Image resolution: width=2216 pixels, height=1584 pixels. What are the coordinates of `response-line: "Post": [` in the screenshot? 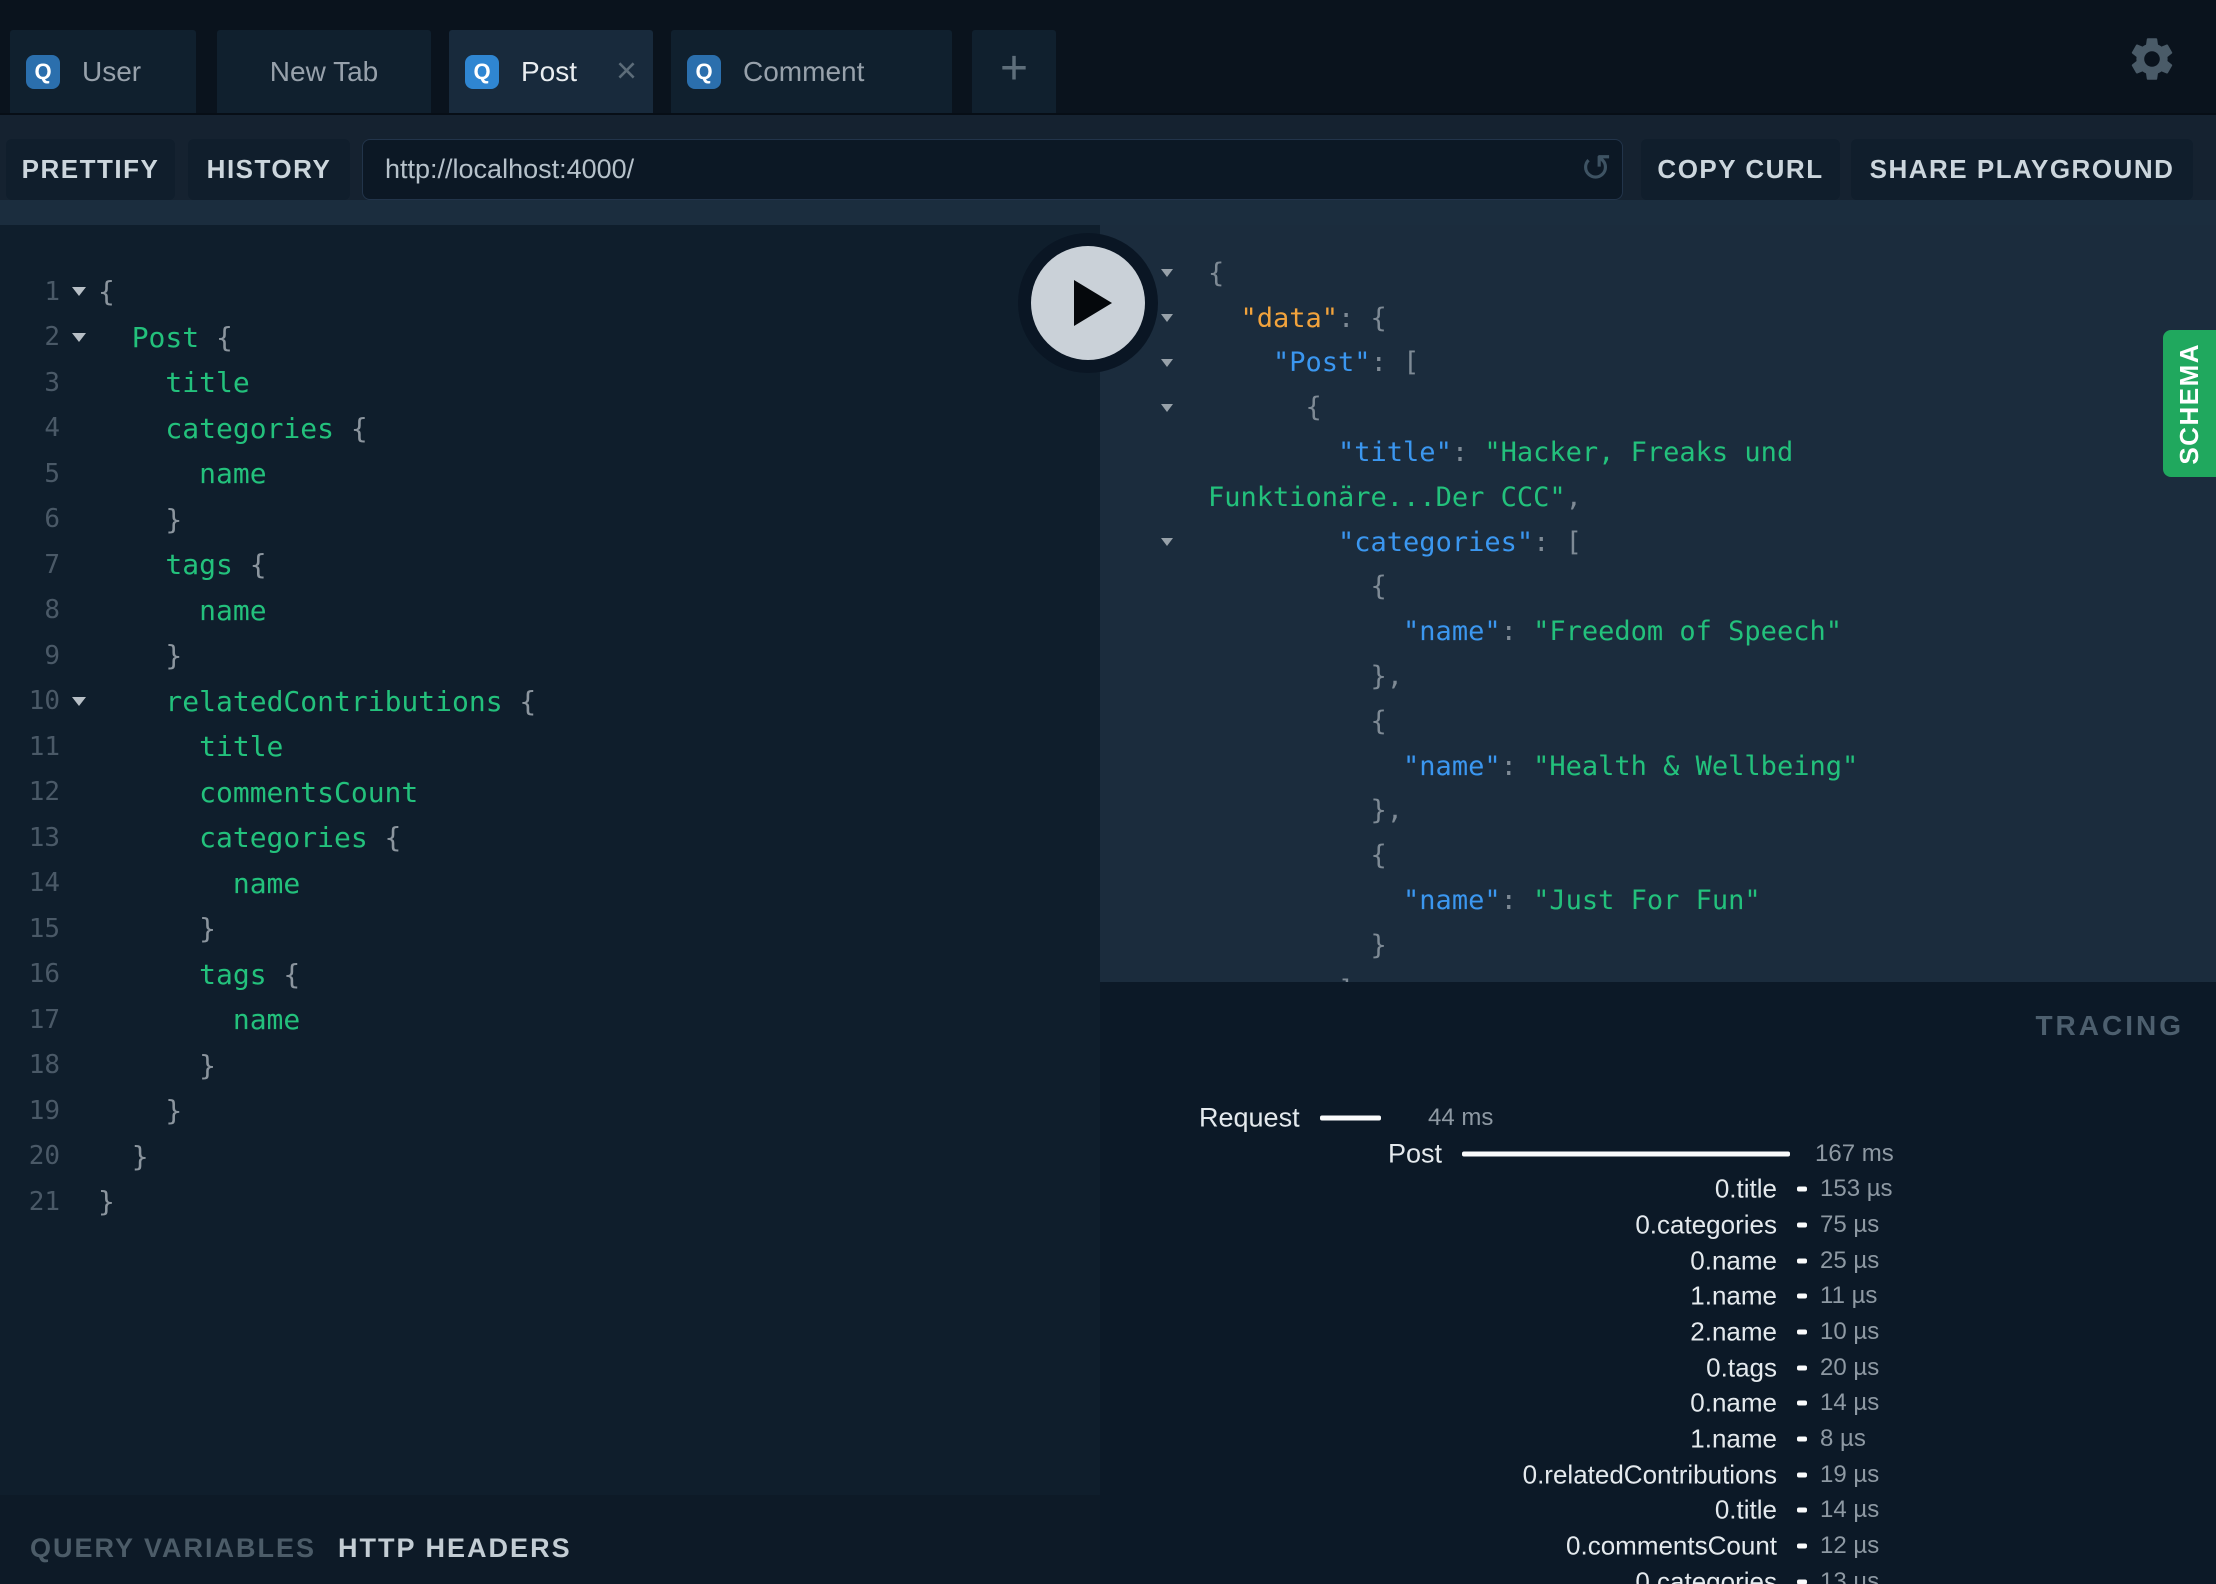 It's located at (1658, 363).